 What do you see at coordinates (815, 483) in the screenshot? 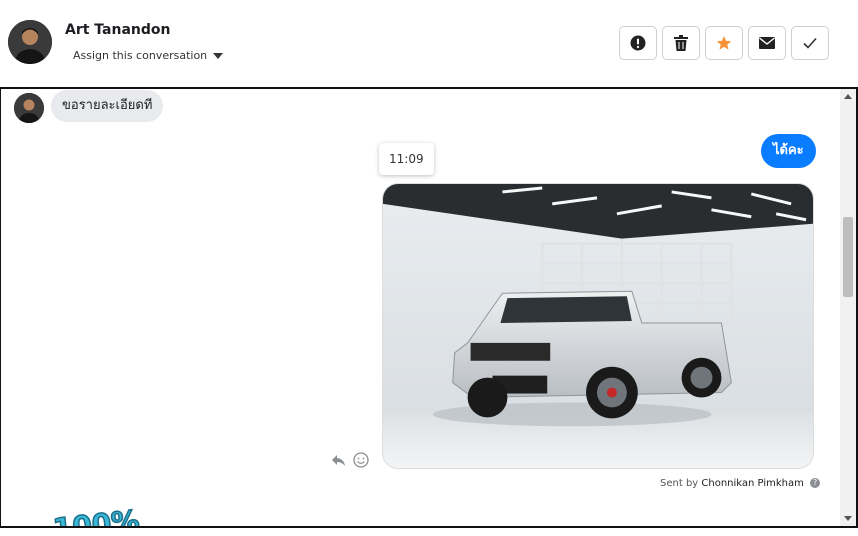
I see `help-icon: ?` at bounding box center [815, 483].